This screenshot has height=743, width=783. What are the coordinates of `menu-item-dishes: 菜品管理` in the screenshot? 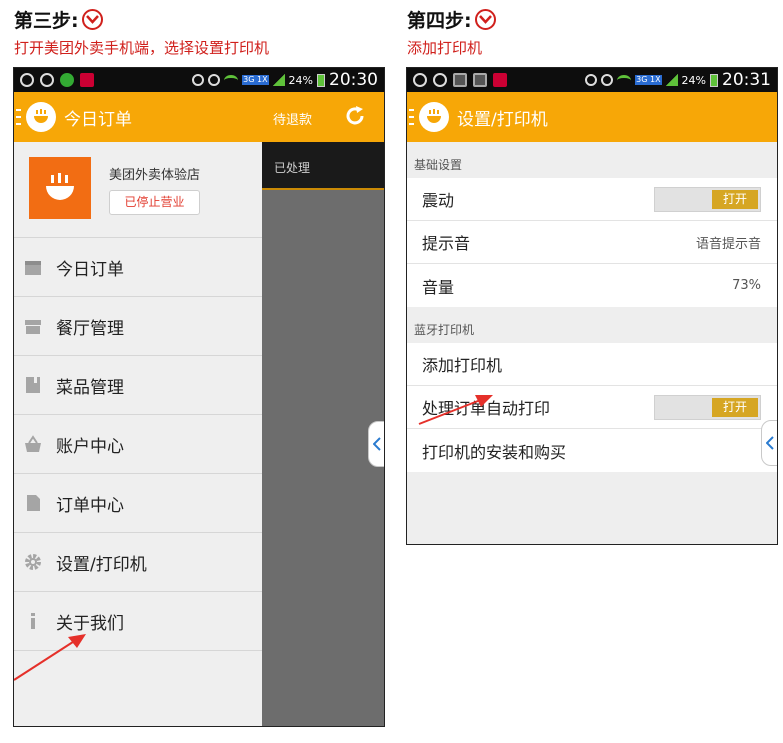 It's located at (138, 385).